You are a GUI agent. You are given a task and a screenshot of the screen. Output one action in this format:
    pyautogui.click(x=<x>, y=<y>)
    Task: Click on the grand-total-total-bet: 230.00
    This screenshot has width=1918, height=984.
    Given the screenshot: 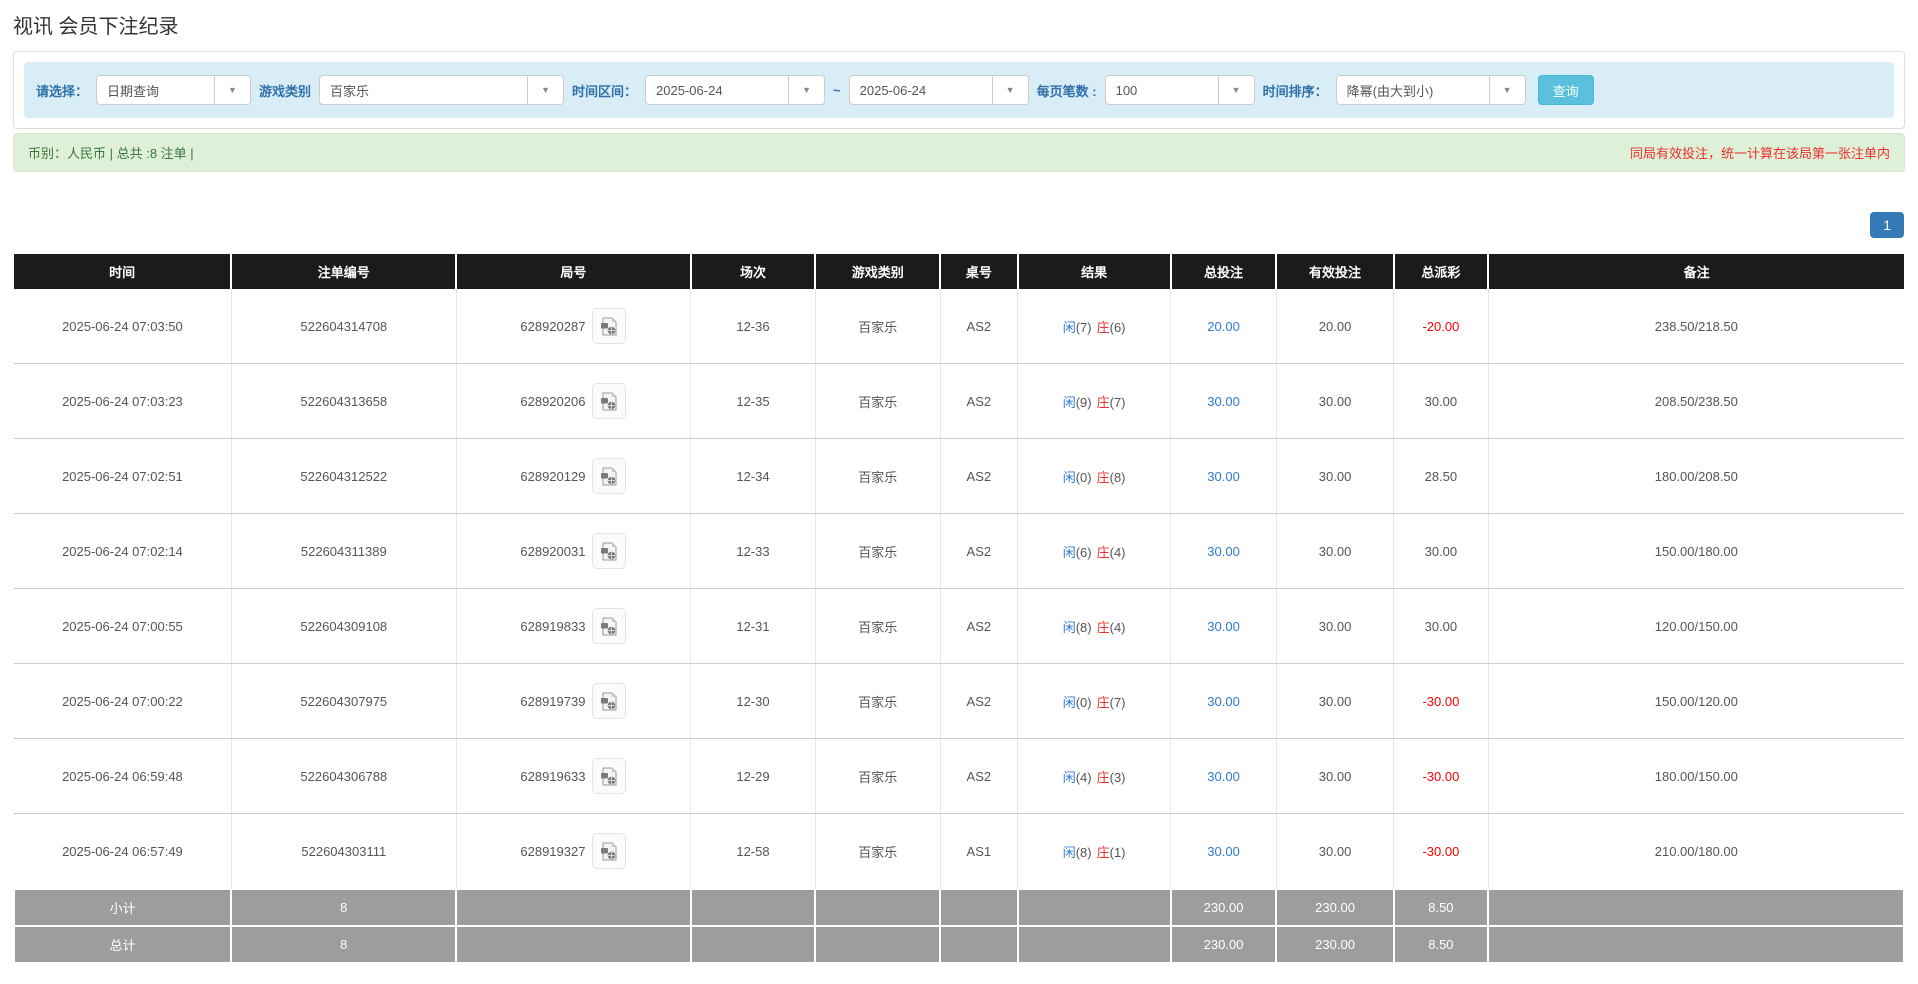 What is the action you would take?
    pyautogui.click(x=1223, y=944)
    